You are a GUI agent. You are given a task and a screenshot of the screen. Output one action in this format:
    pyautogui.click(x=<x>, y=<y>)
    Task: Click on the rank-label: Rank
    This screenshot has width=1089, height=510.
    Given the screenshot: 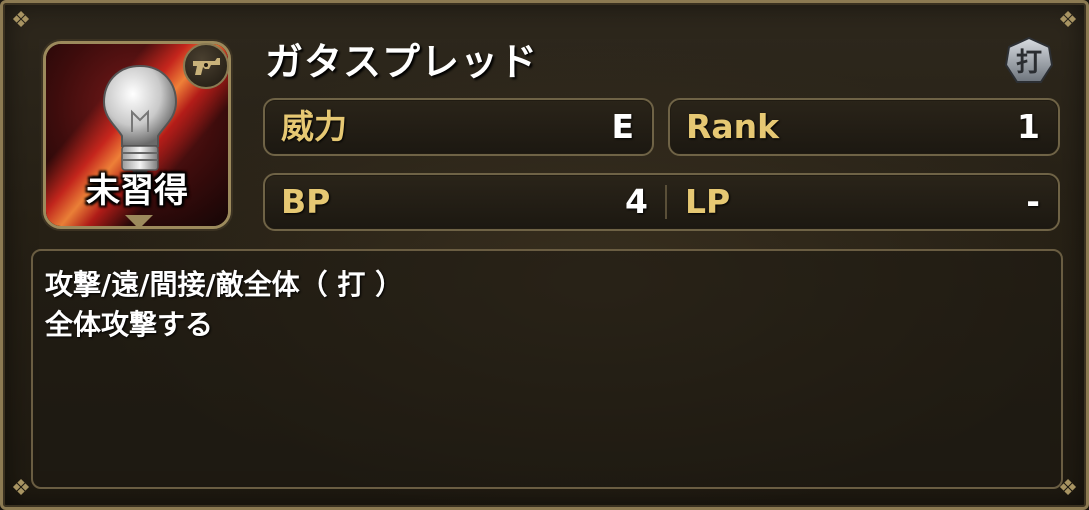 What is the action you would take?
    pyautogui.click(x=733, y=126)
    